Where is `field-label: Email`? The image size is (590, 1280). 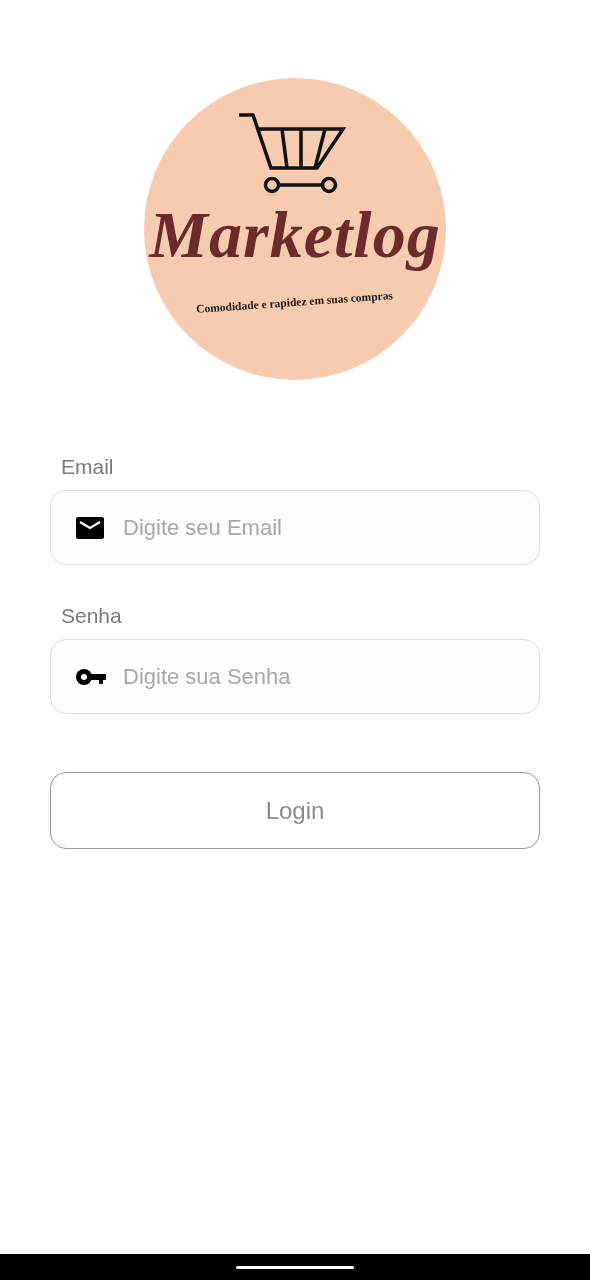 field-label: Email is located at coordinates (88, 467).